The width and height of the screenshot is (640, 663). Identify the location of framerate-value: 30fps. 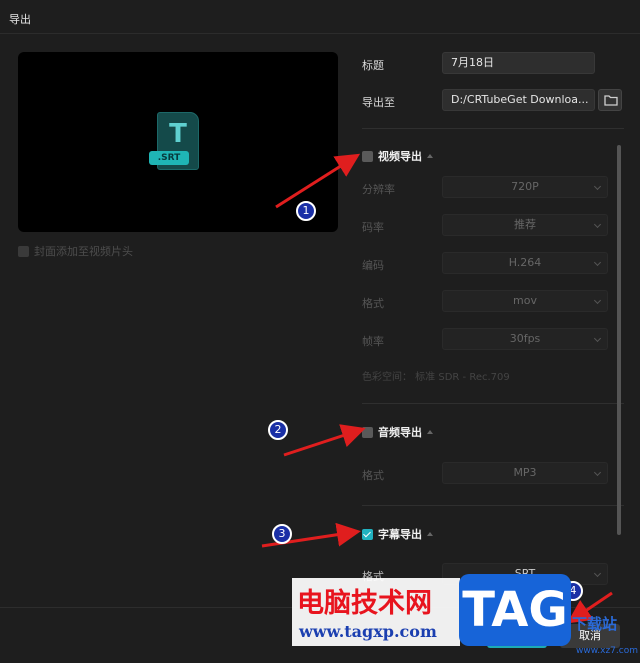
(525, 338).